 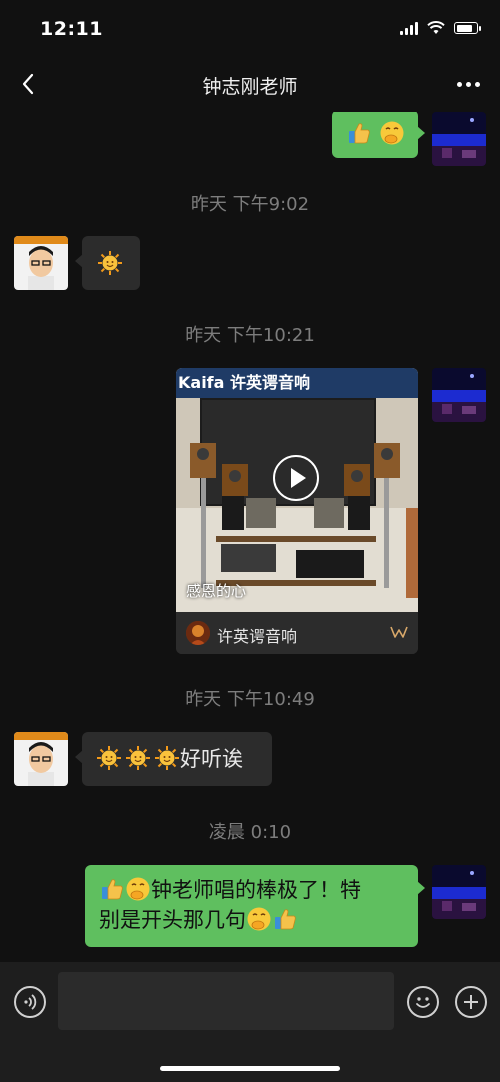 I want to click on message-line-1: 钟老师唱的棒极了！特, so click(x=258, y=890).